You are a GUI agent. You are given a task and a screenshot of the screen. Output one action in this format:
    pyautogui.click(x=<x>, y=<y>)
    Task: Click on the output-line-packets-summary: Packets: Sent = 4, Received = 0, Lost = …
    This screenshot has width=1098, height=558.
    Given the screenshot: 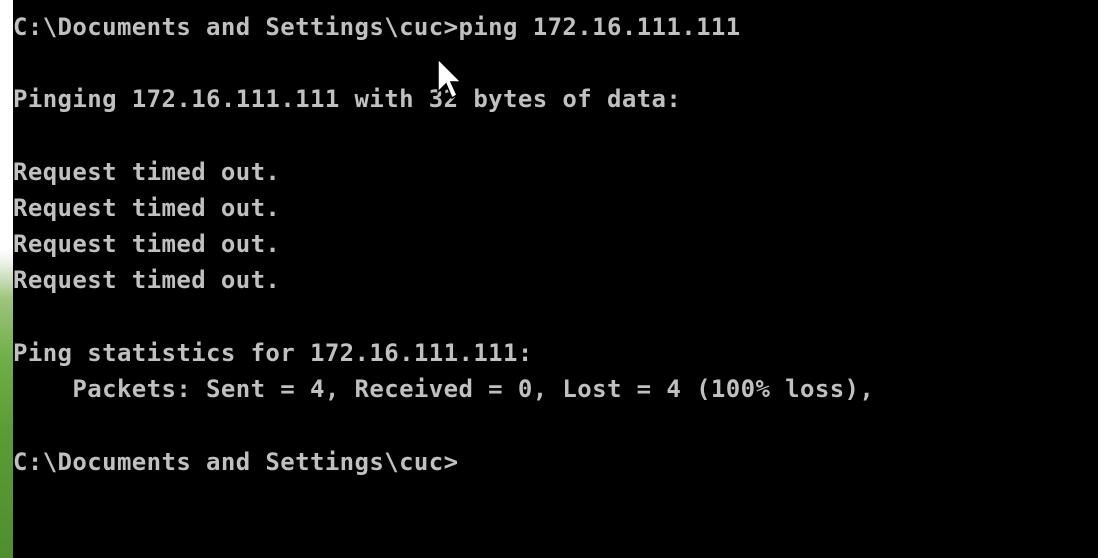 What is the action you would take?
    pyautogui.click(x=444, y=389)
    